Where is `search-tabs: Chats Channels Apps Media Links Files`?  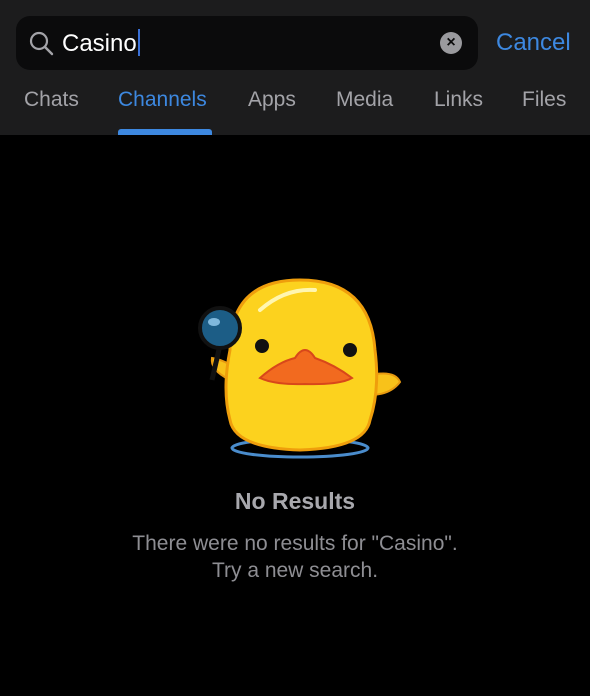
search-tabs: Chats Channels Apps Media Links Files is located at coordinates (295, 111).